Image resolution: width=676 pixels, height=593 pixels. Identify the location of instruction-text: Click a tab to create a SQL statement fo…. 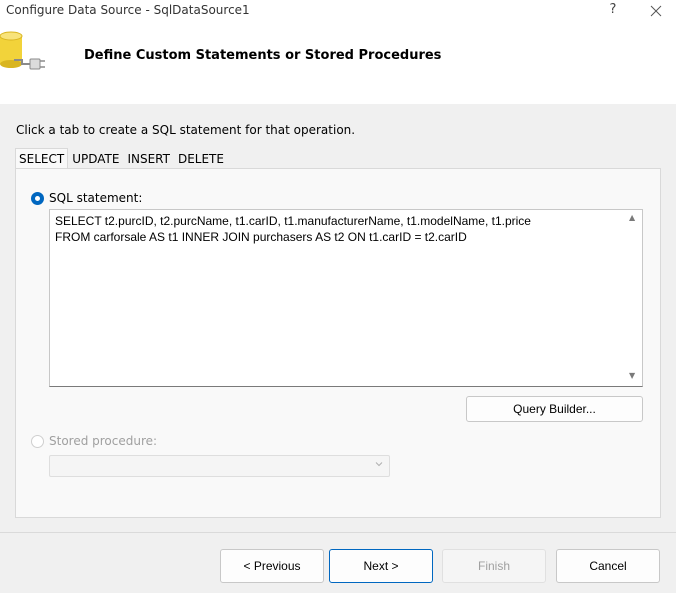
(186, 130).